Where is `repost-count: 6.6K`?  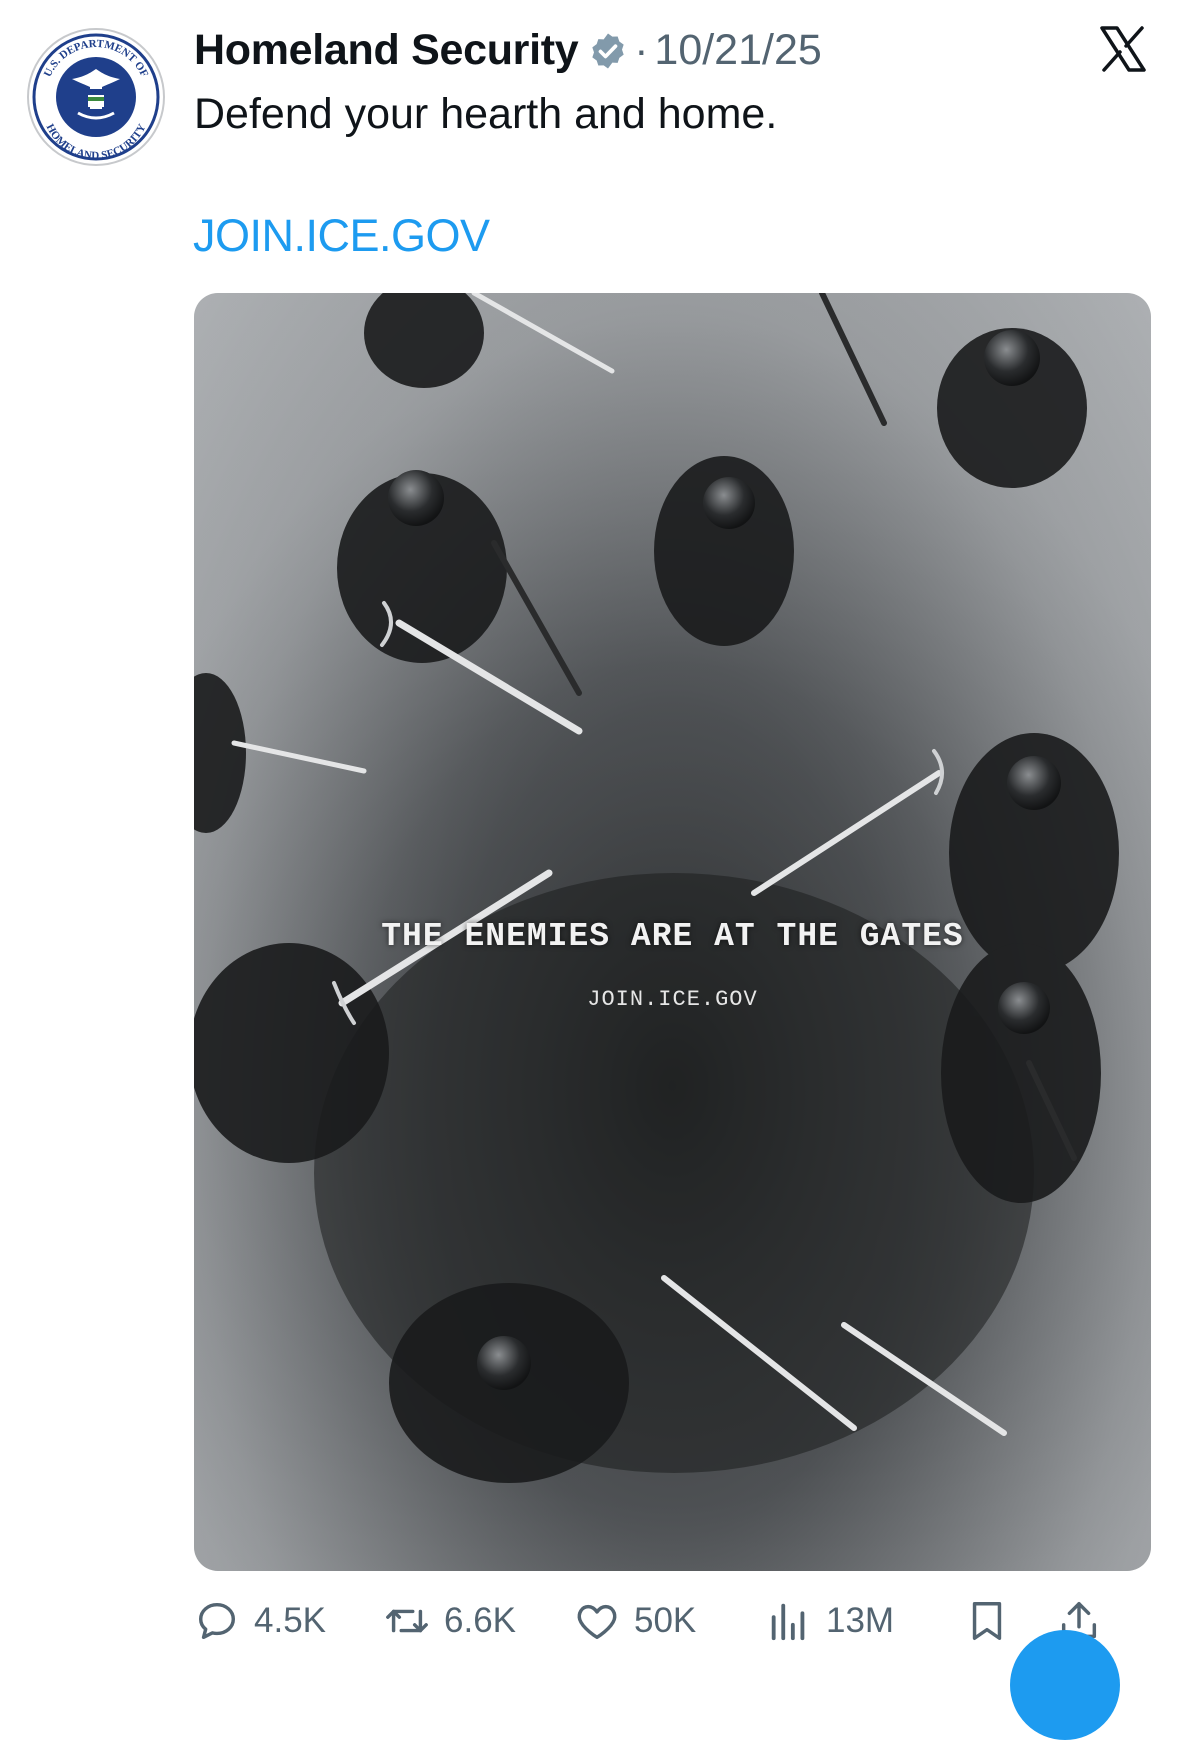
repost-count: 6.6K is located at coordinates (480, 1620).